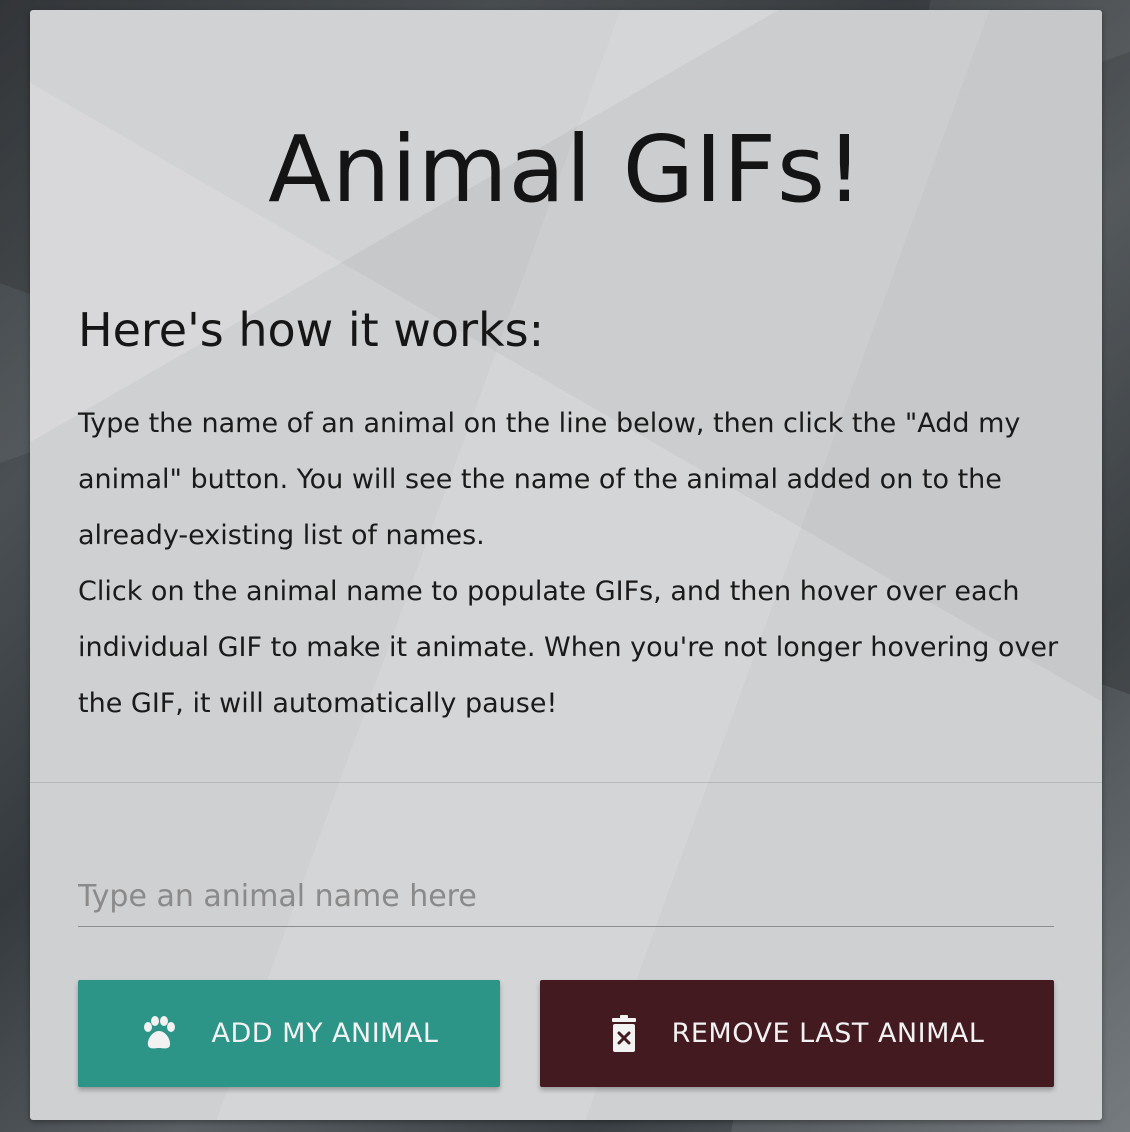  What do you see at coordinates (566, 169) in the screenshot?
I see `page-title: Animal GIFs!` at bounding box center [566, 169].